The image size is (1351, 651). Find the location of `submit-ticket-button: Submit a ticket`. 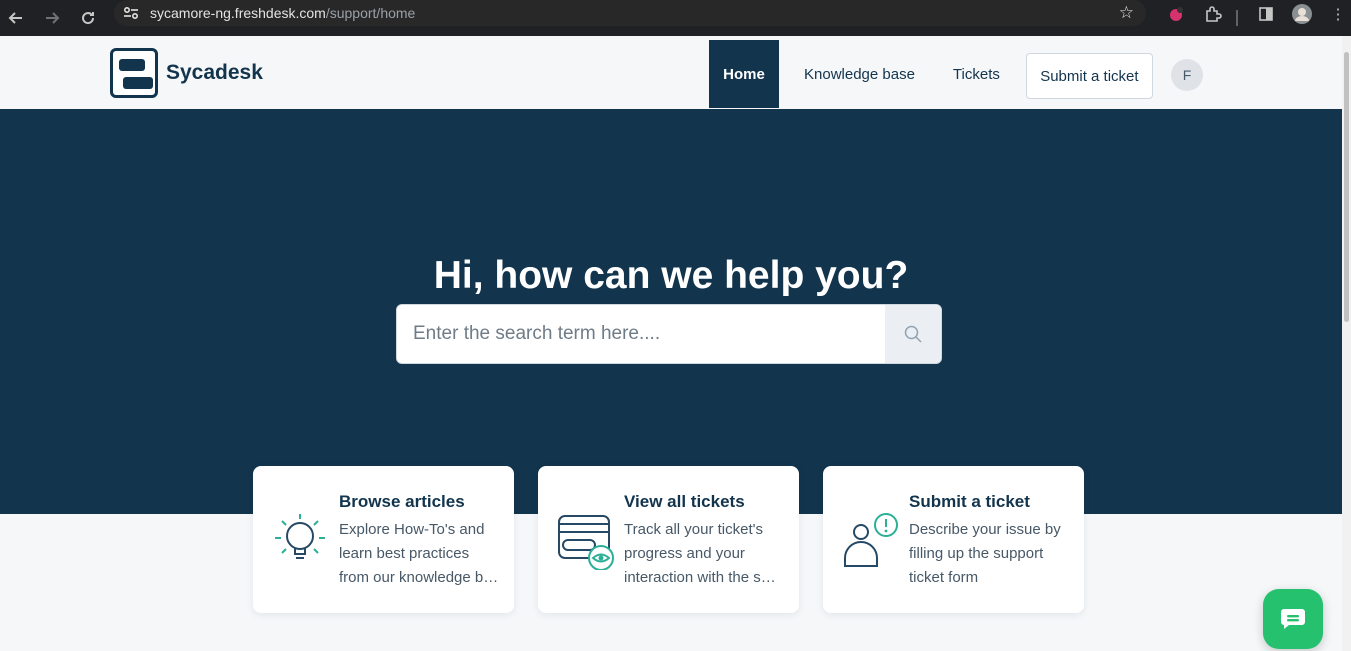

submit-ticket-button: Submit a ticket is located at coordinates (1089, 76).